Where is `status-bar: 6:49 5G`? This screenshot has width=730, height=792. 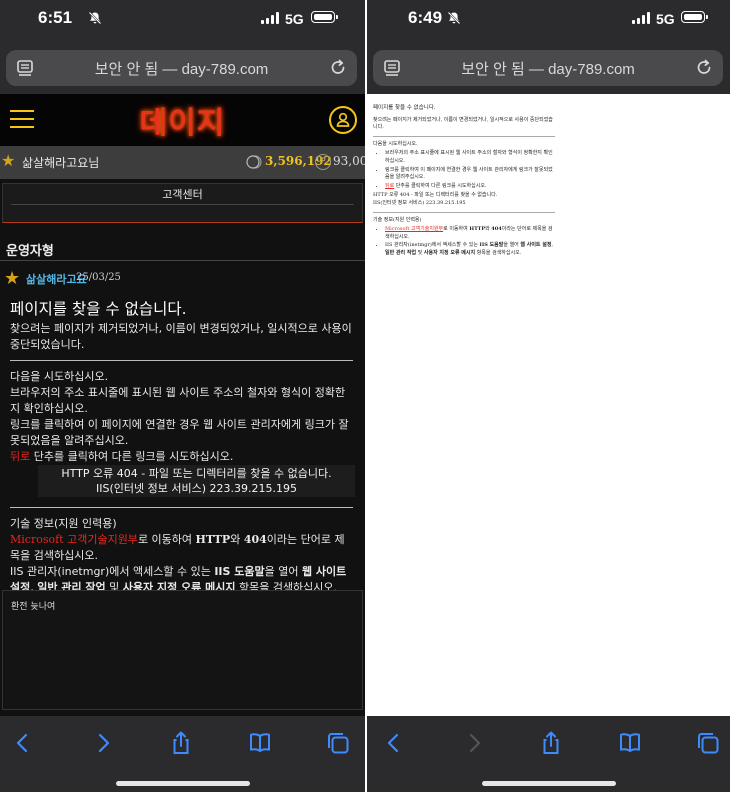 status-bar: 6:49 5G is located at coordinates (548, 20).